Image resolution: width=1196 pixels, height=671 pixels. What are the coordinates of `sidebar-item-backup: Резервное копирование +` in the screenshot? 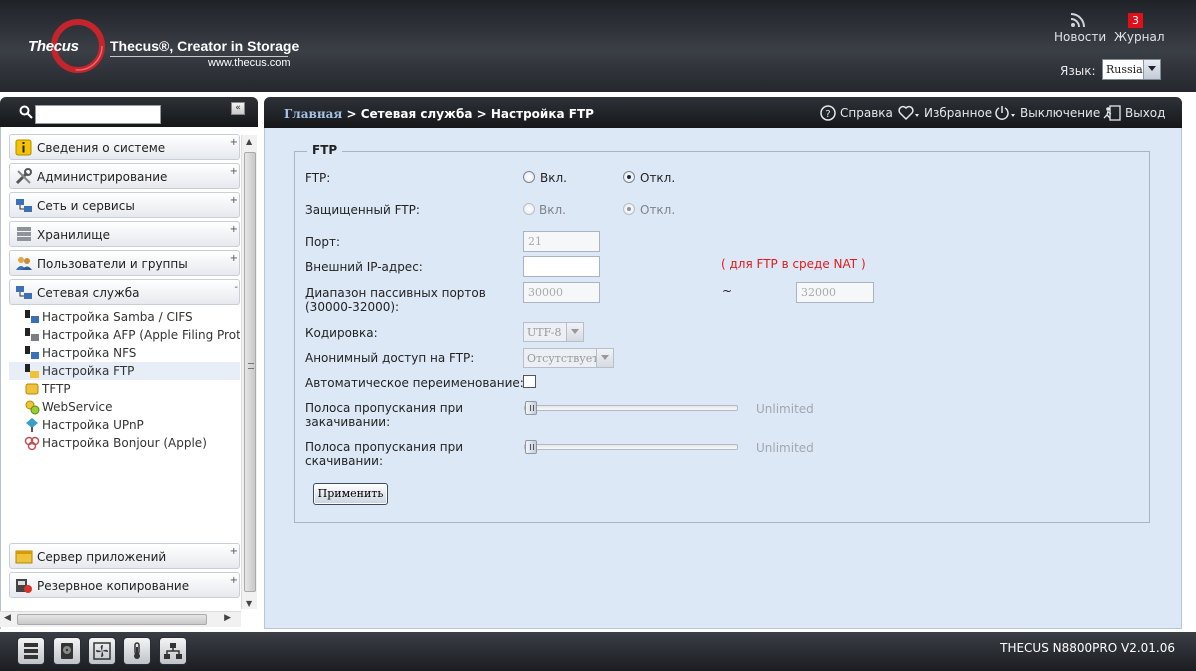 It's located at (124, 585).